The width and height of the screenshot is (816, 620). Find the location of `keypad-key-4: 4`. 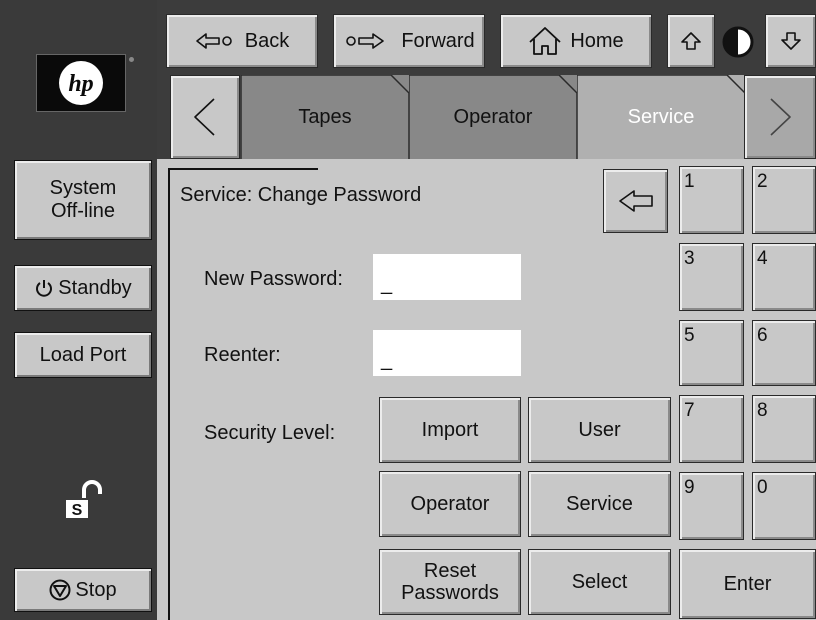

keypad-key-4: 4 is located at coordinates (784, 277).